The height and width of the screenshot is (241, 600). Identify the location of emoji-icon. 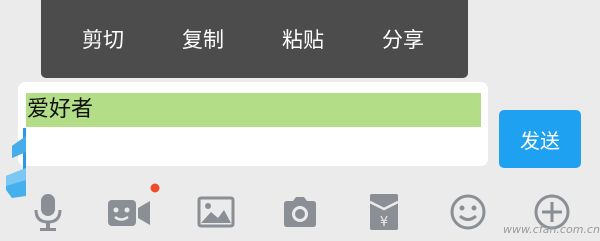
(468, 210).